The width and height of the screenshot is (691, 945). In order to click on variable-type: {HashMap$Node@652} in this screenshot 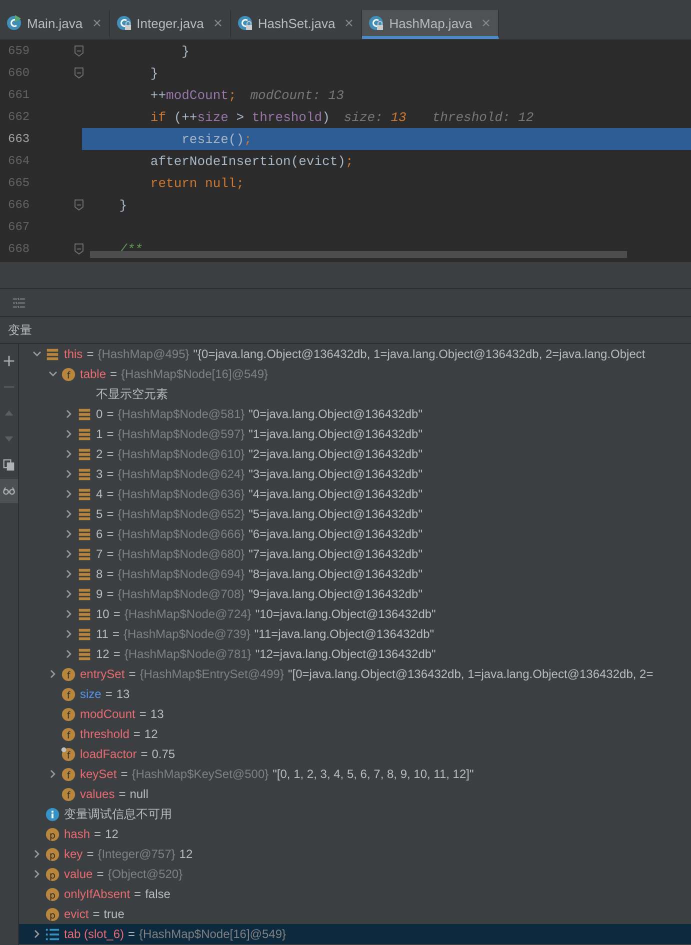, I will do `click(181, 514)`.